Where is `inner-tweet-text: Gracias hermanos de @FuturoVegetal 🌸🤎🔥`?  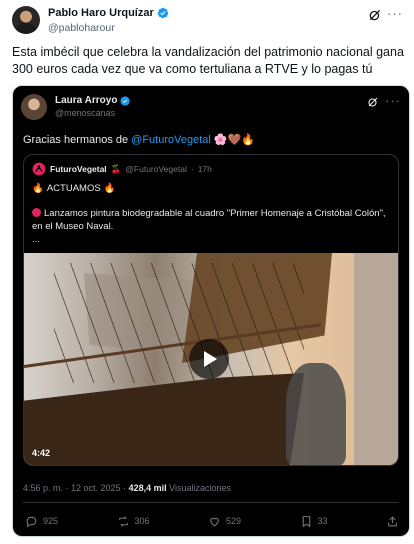 inner-tweet-text: Gracias hermanos de @FuturoVegetal 🌸🤎🔥 is located at coordinates (139, 140).